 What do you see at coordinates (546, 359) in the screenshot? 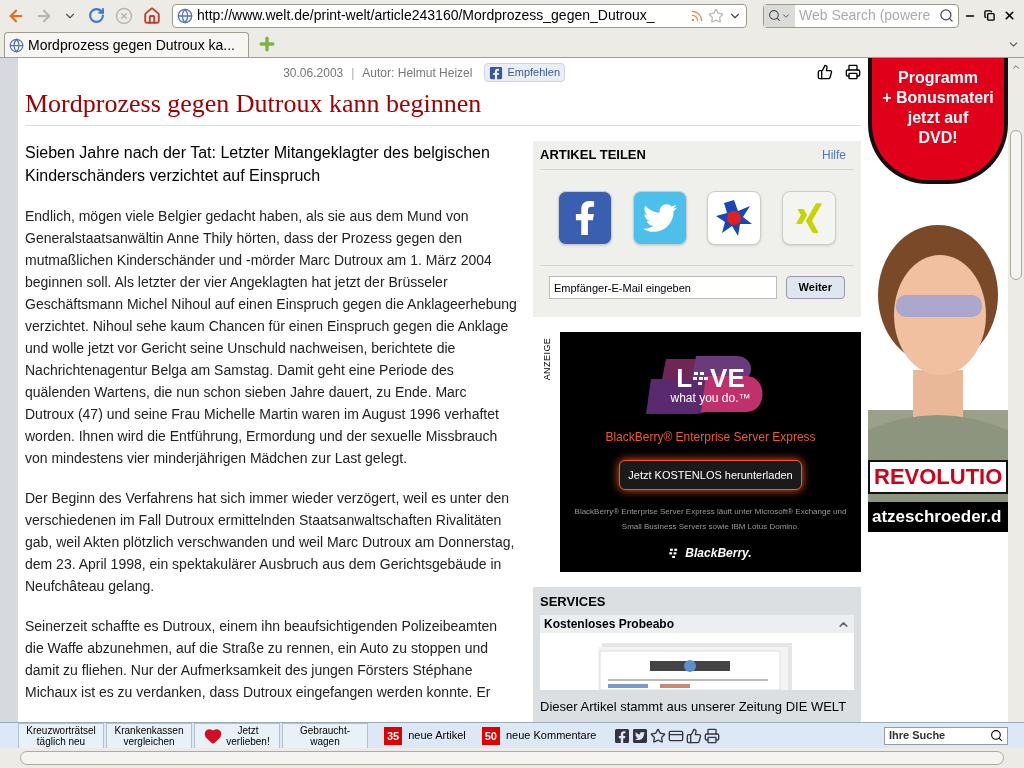
I see `ad-label: ANZEIGE` at bounding box center [546, 359].